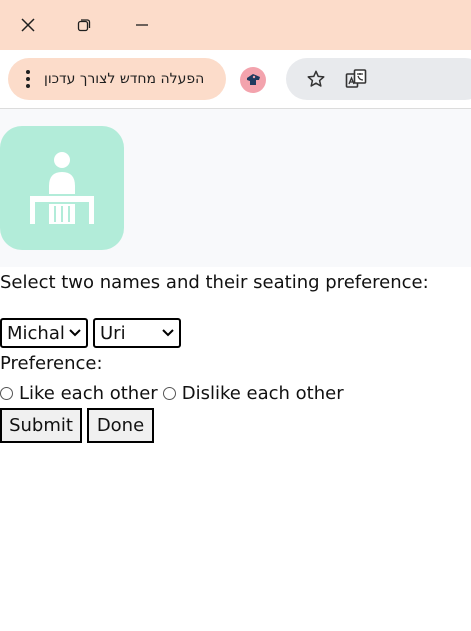 This screenshot has height=631, width=471. What do you see at coordinates (169, 393) in the screenshot?
I see `dislike-radio` at bounding box center [169, 393].